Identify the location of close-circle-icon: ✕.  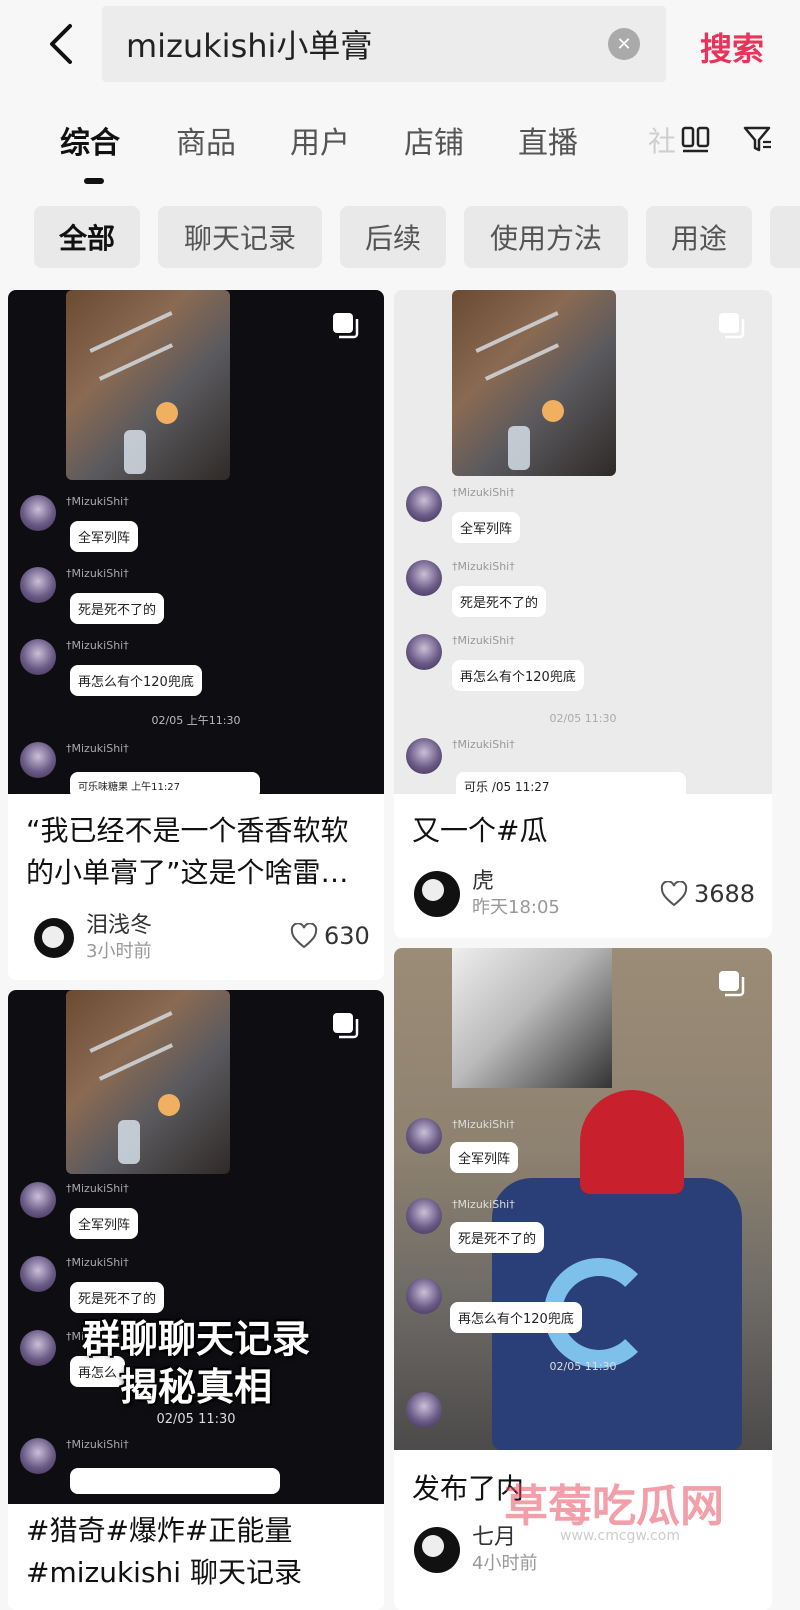
(624, 44).